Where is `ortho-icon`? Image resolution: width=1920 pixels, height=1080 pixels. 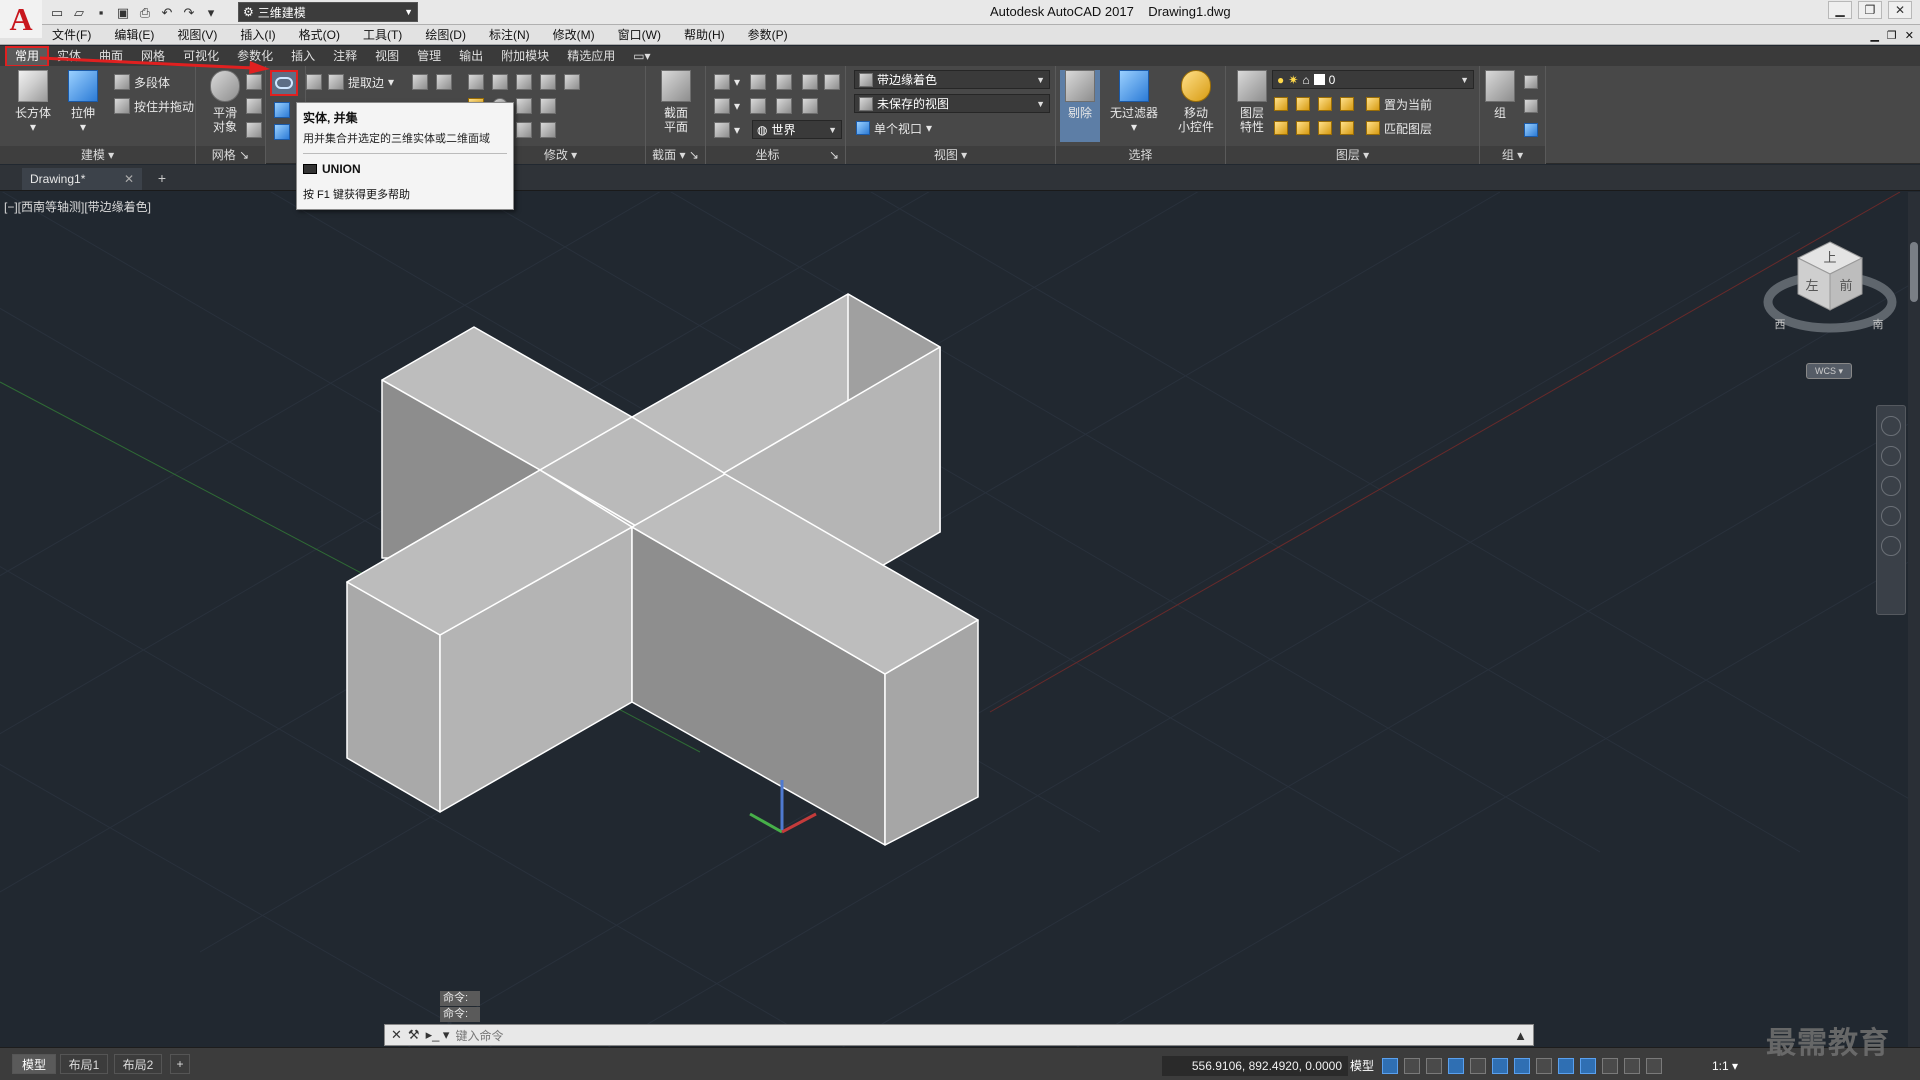
ortho-icon is located at coordinates (1434, 1066).